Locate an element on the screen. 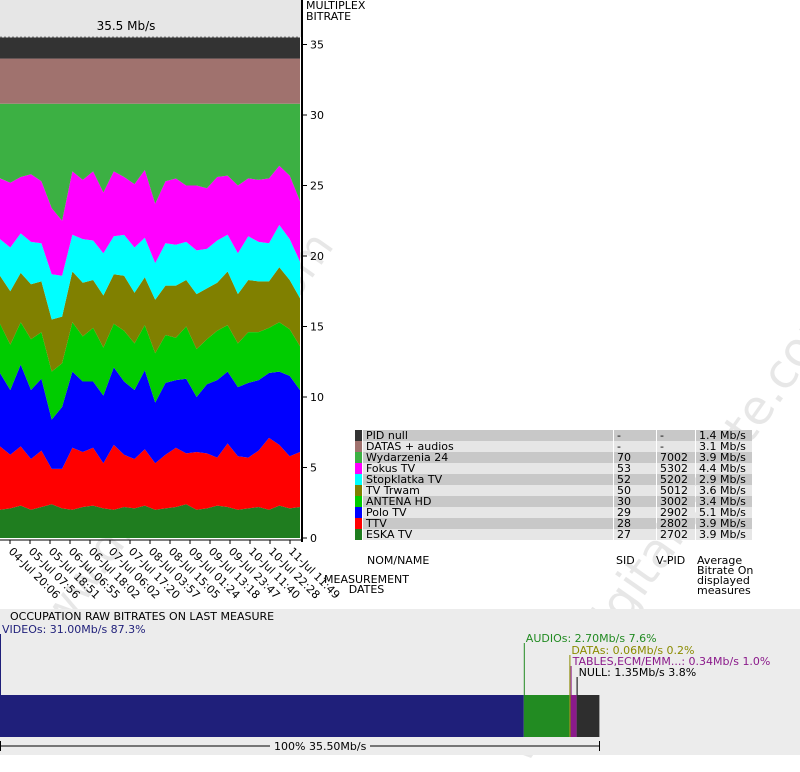  legend-name: ESKA TV is located at coordinates (488, 534).